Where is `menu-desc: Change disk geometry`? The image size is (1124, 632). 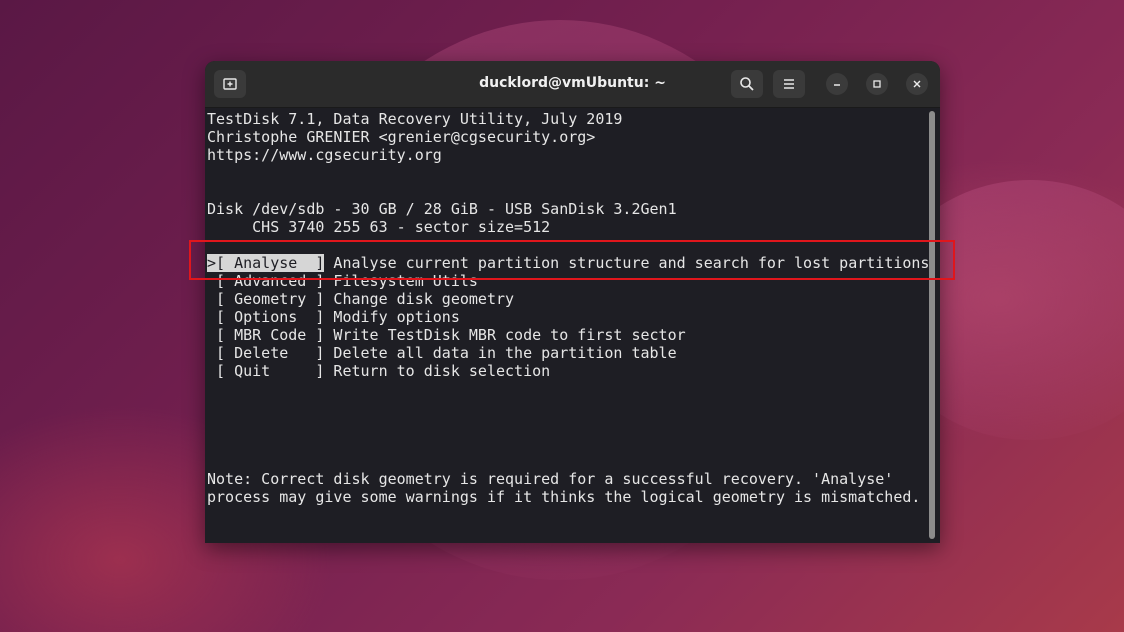
menu-desc: Change disk geometry is located at coordinates (419, 299).